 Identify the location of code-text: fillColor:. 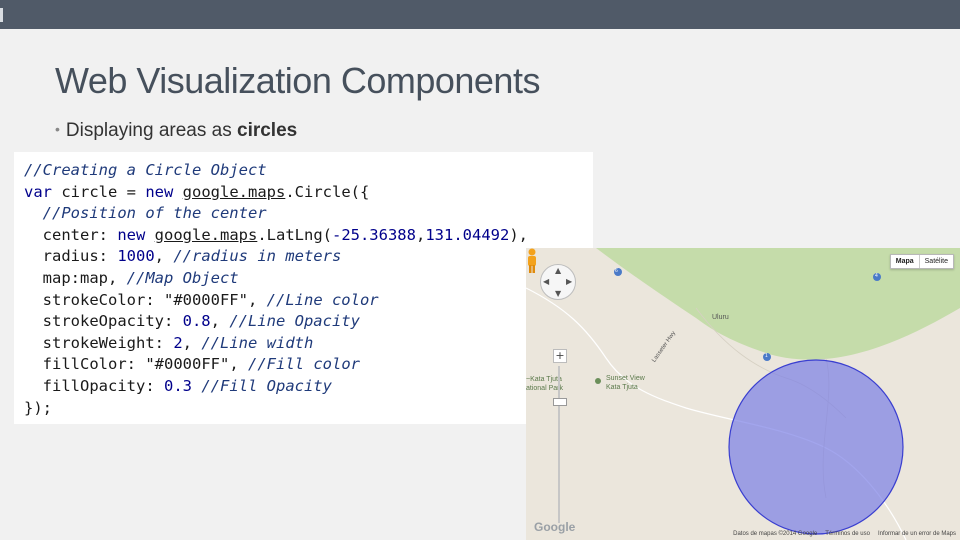
(85, 364).